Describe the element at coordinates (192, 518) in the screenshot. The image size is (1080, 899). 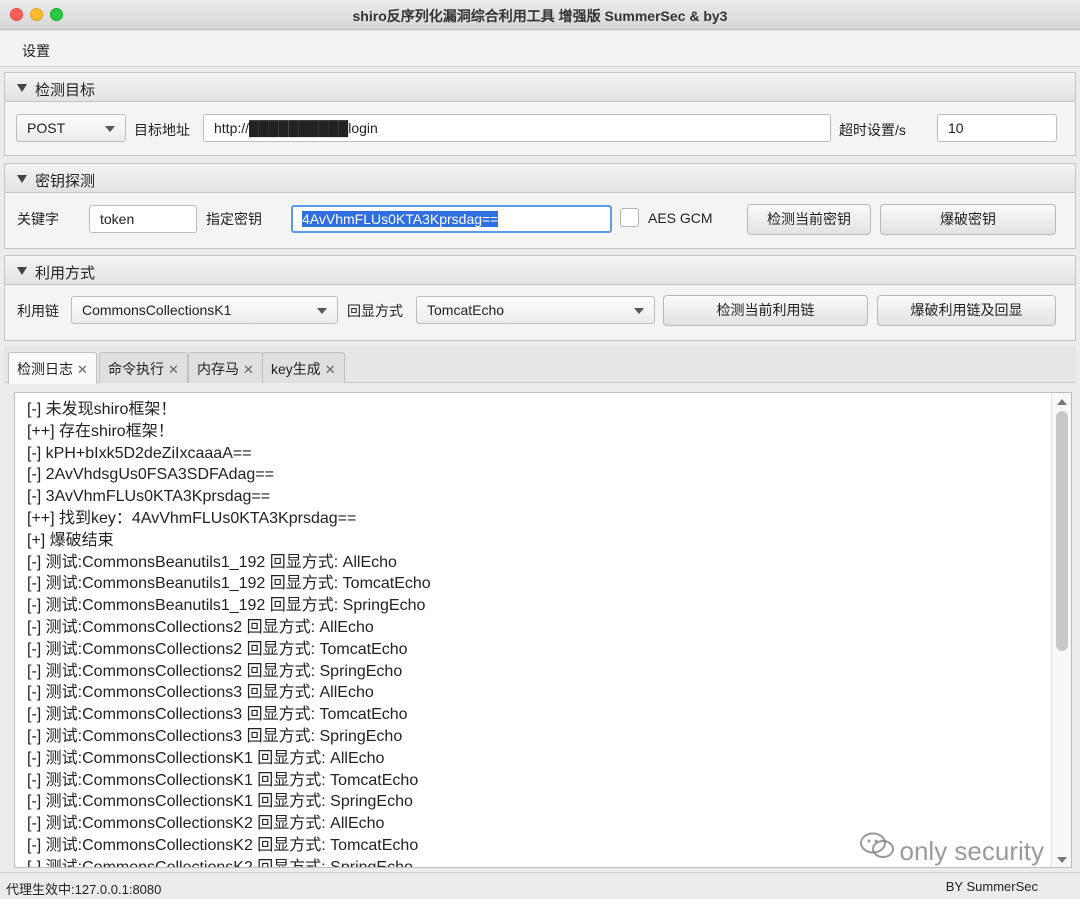
I see `log-line: [++] 找到key：4AvVhmFLUs0KTA3Kprsdag==` at that location.